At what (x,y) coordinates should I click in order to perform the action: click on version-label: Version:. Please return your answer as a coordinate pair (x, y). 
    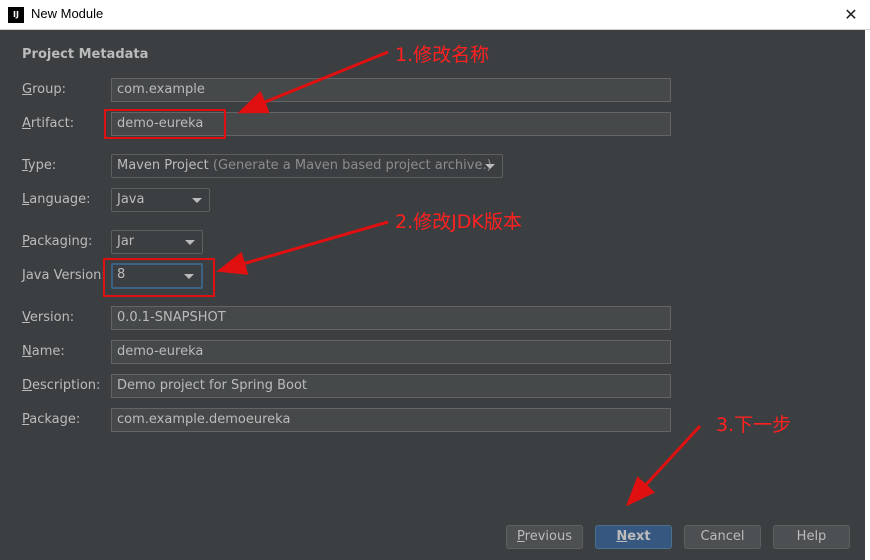
    Looking at the image, I should click on (48, 317).